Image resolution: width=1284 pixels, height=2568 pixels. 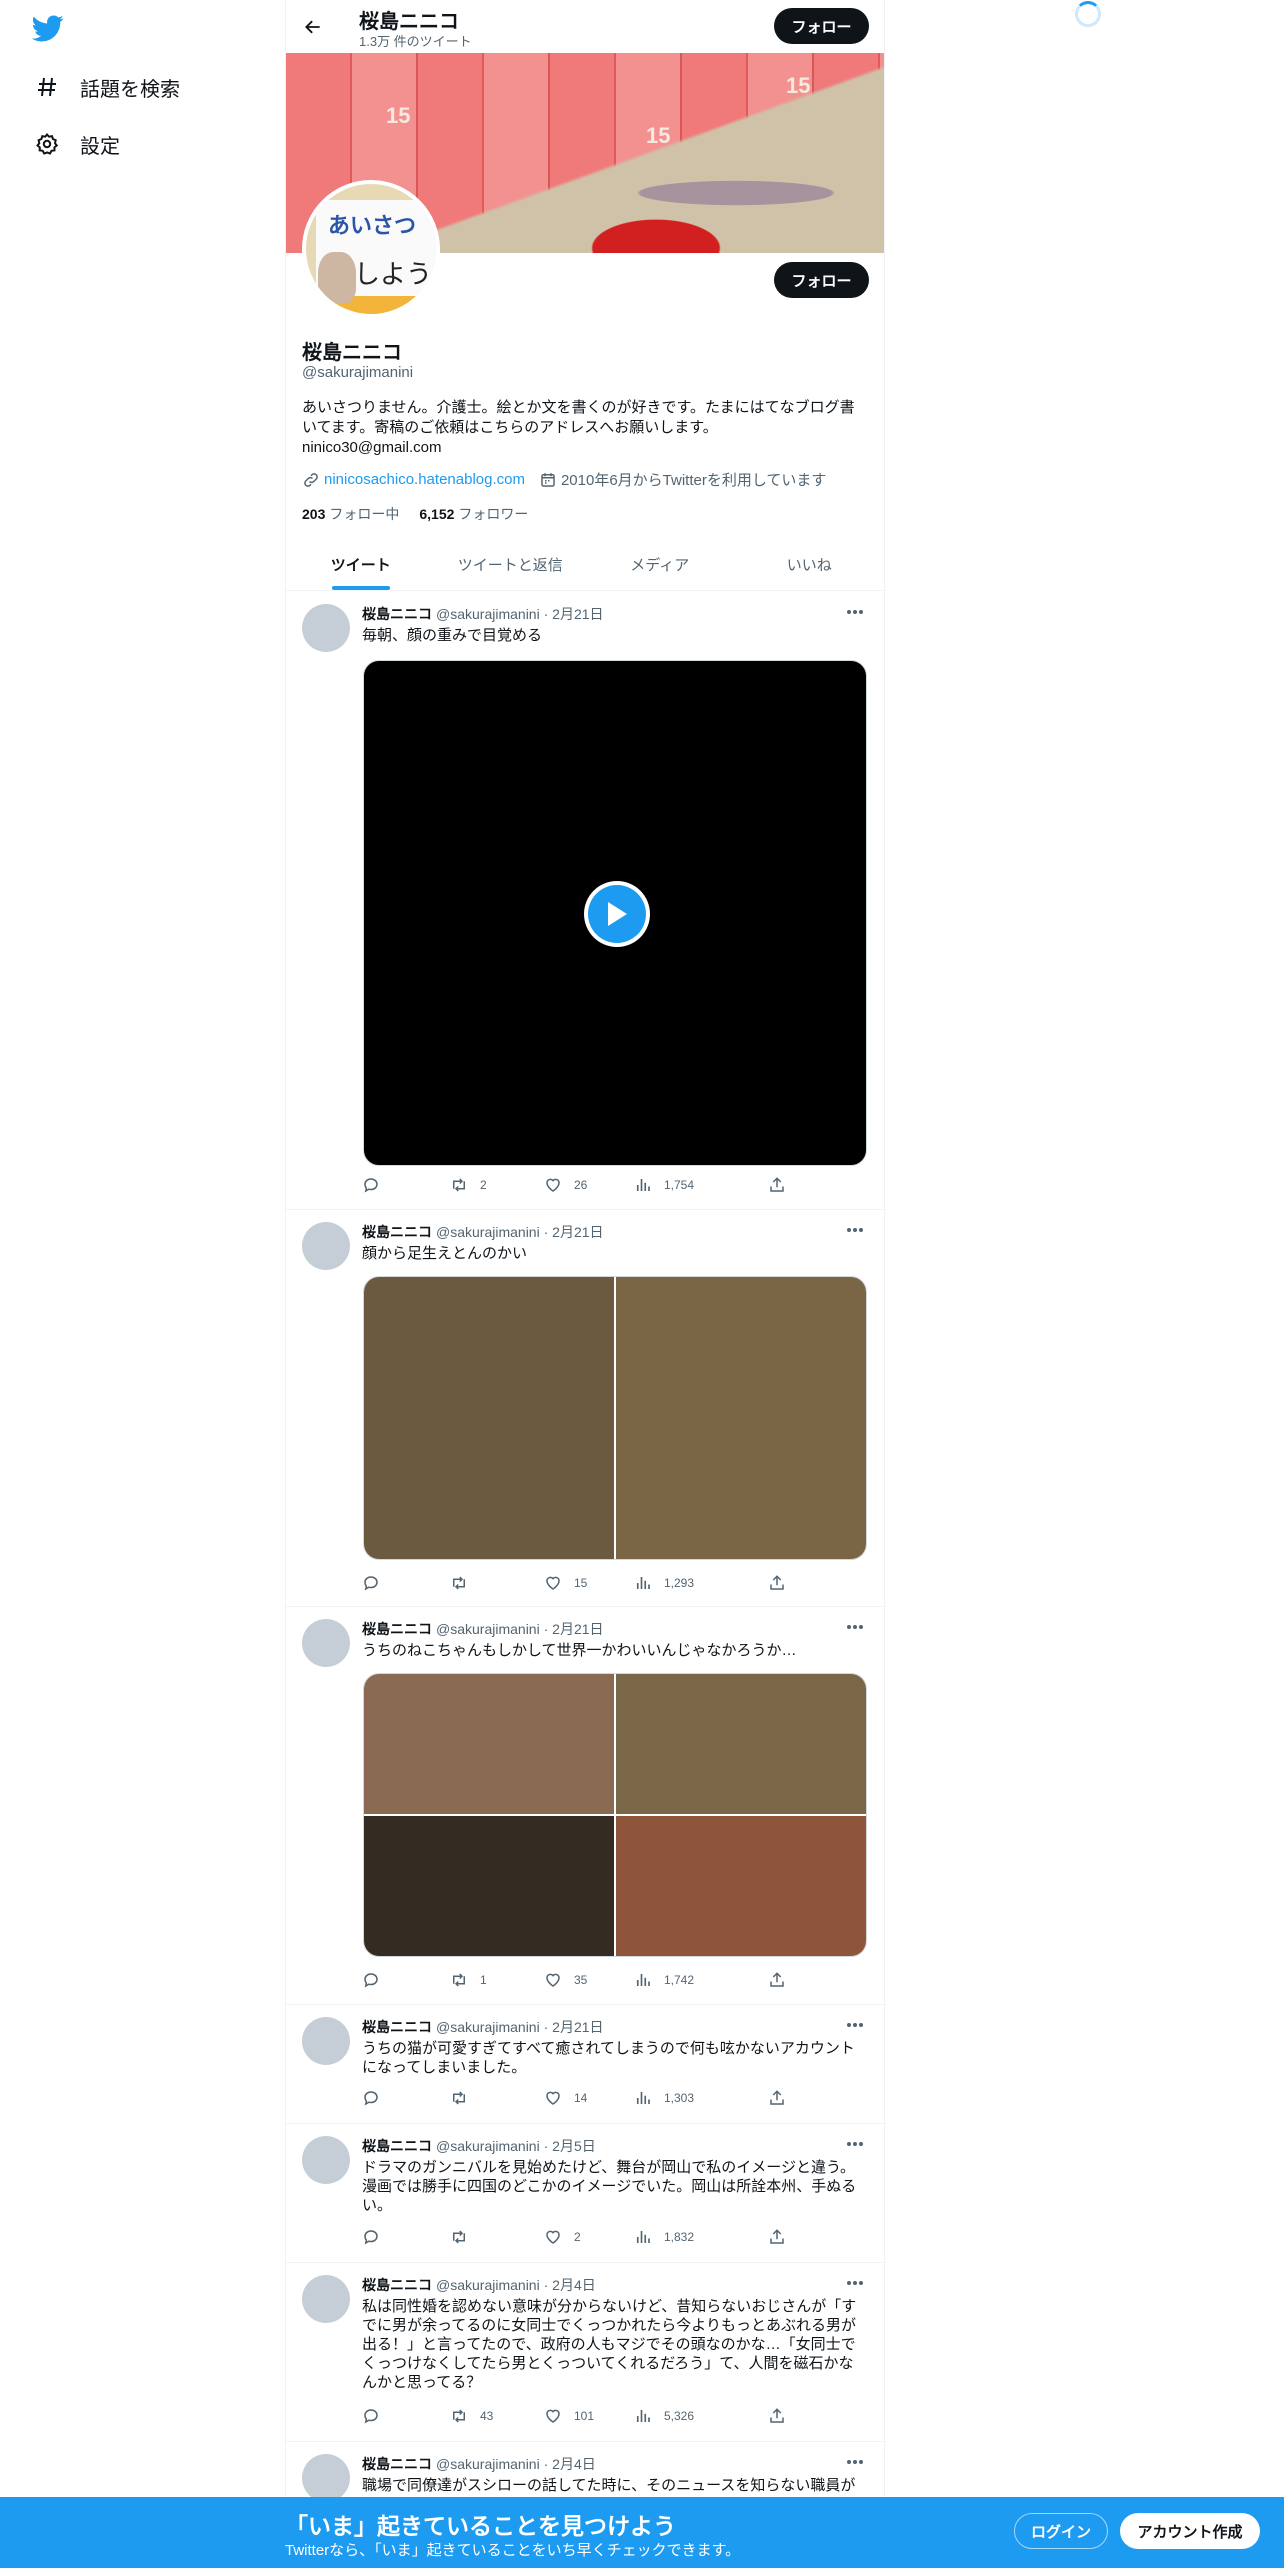 What do you see at coordinates (1061, 2531) in the screenshot?
I see `login-button: ログイン` at bounding box center [1061, 2531].